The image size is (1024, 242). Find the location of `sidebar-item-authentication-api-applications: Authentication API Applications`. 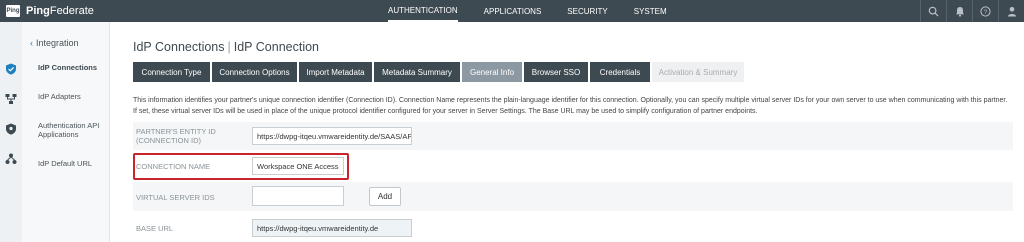

sidebar-item-authentication-api-applications: Authentication API Applications is located at coordinates (73, 130).